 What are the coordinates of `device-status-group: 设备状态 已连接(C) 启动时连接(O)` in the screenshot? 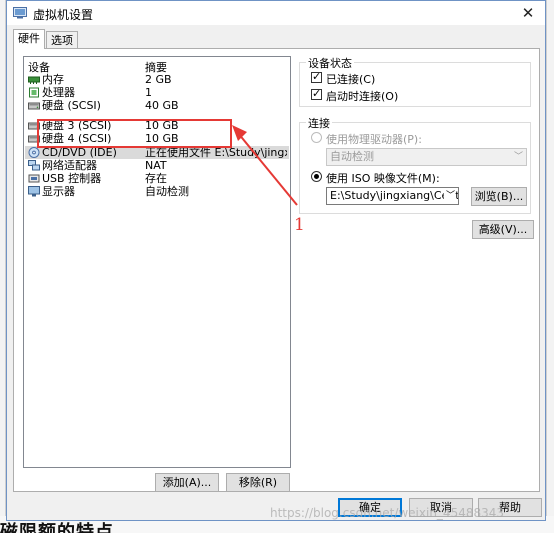 It's located at (415, 81).